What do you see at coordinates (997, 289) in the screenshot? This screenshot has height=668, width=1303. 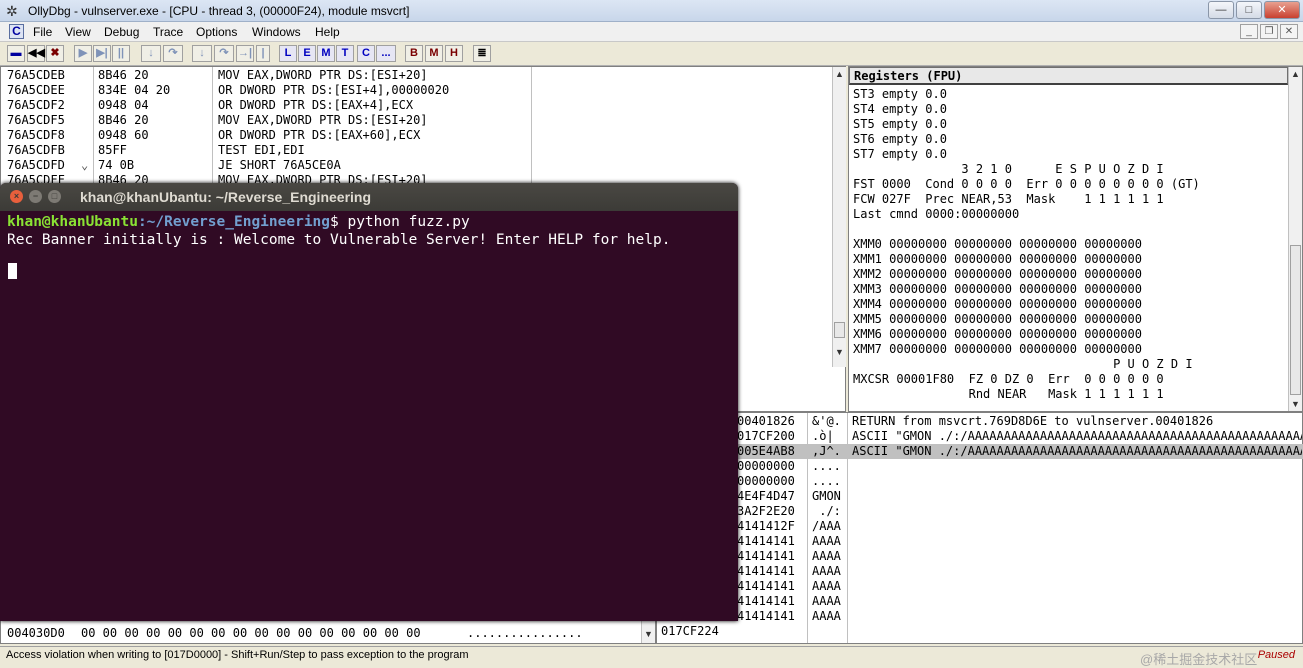 I see `register-line: XMM3 00000000 00000000 00000000 00000000` at bounding box center [997, 289].